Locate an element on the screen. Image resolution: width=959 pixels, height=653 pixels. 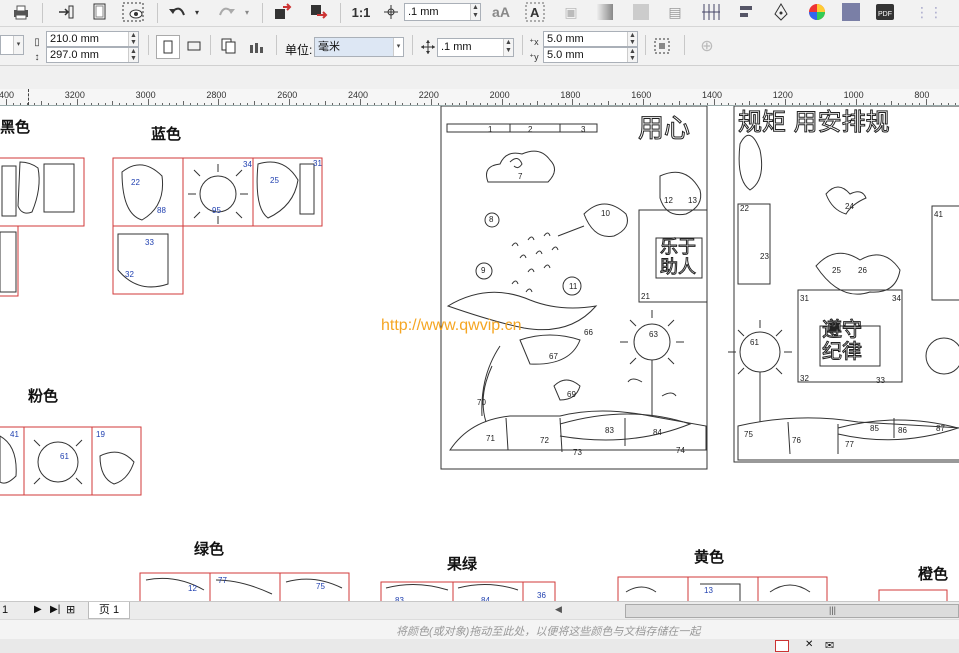
ruler-label: 2000 is located at coordinates (499, 95).